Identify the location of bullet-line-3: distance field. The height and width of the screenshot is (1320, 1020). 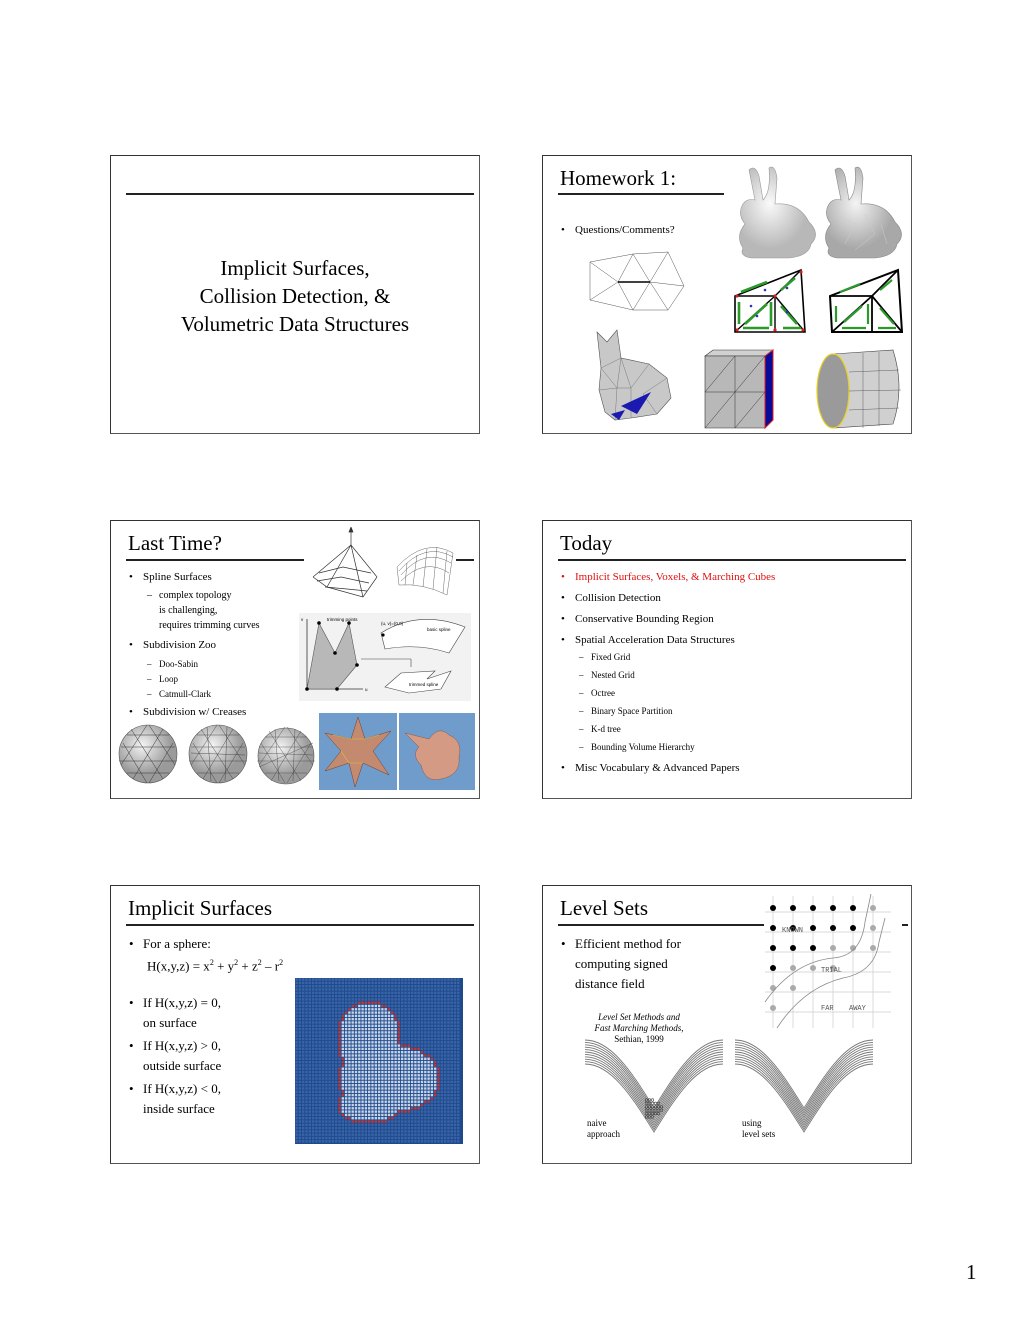
(610, 984).